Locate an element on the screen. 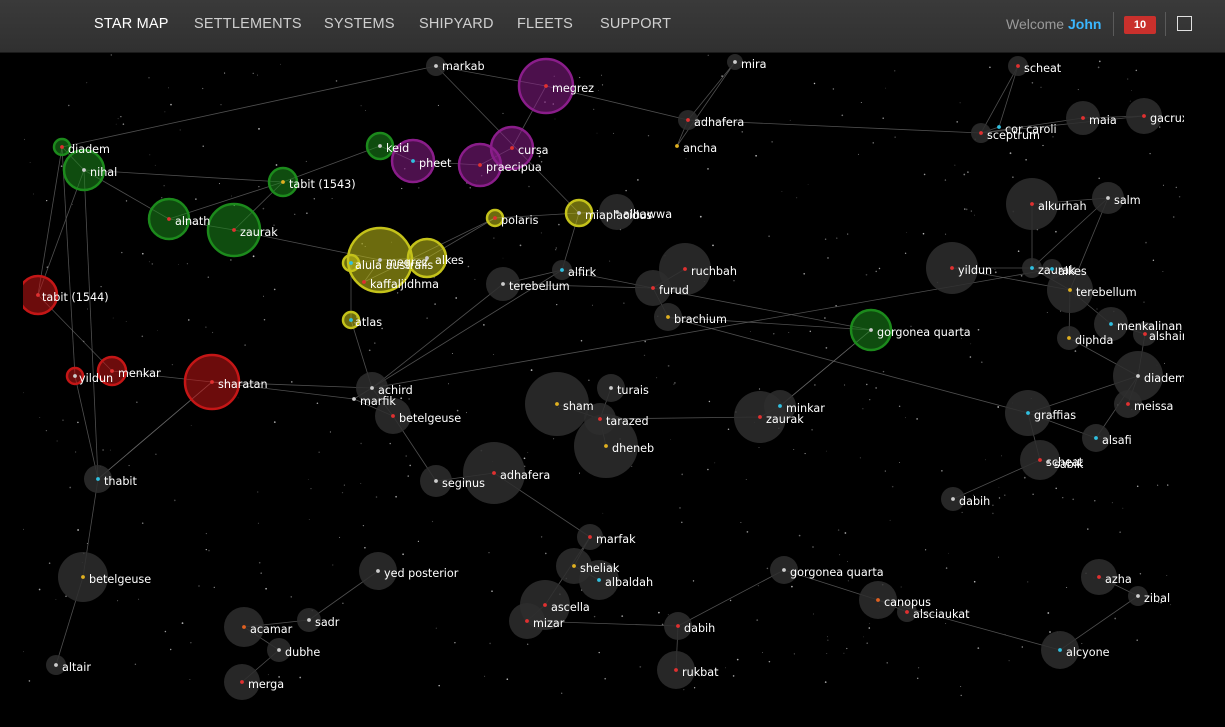  star-system: betelgeuse is located at coordinates (116, 579).